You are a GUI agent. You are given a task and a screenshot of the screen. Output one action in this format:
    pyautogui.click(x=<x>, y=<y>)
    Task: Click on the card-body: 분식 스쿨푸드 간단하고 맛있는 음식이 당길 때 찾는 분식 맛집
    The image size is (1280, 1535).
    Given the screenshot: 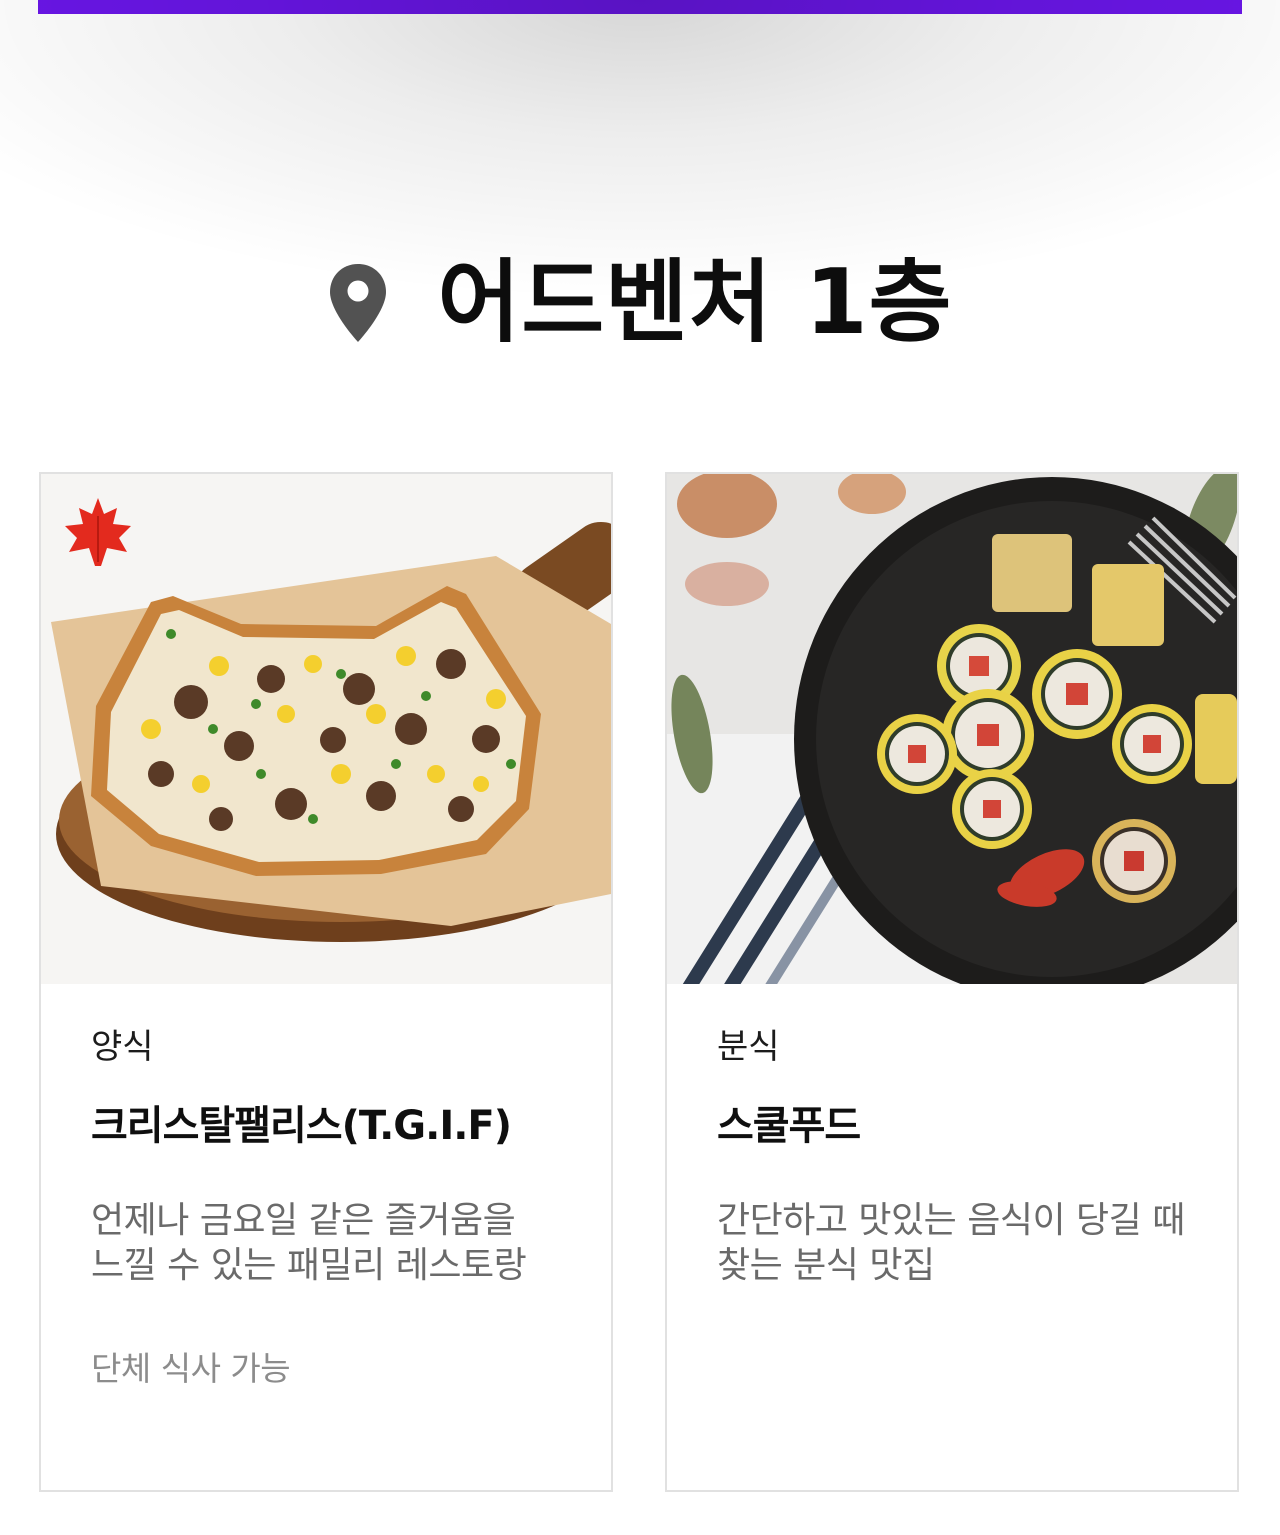 What is the action you would take?
    pyautogui.click(x=962, y=1159)
    